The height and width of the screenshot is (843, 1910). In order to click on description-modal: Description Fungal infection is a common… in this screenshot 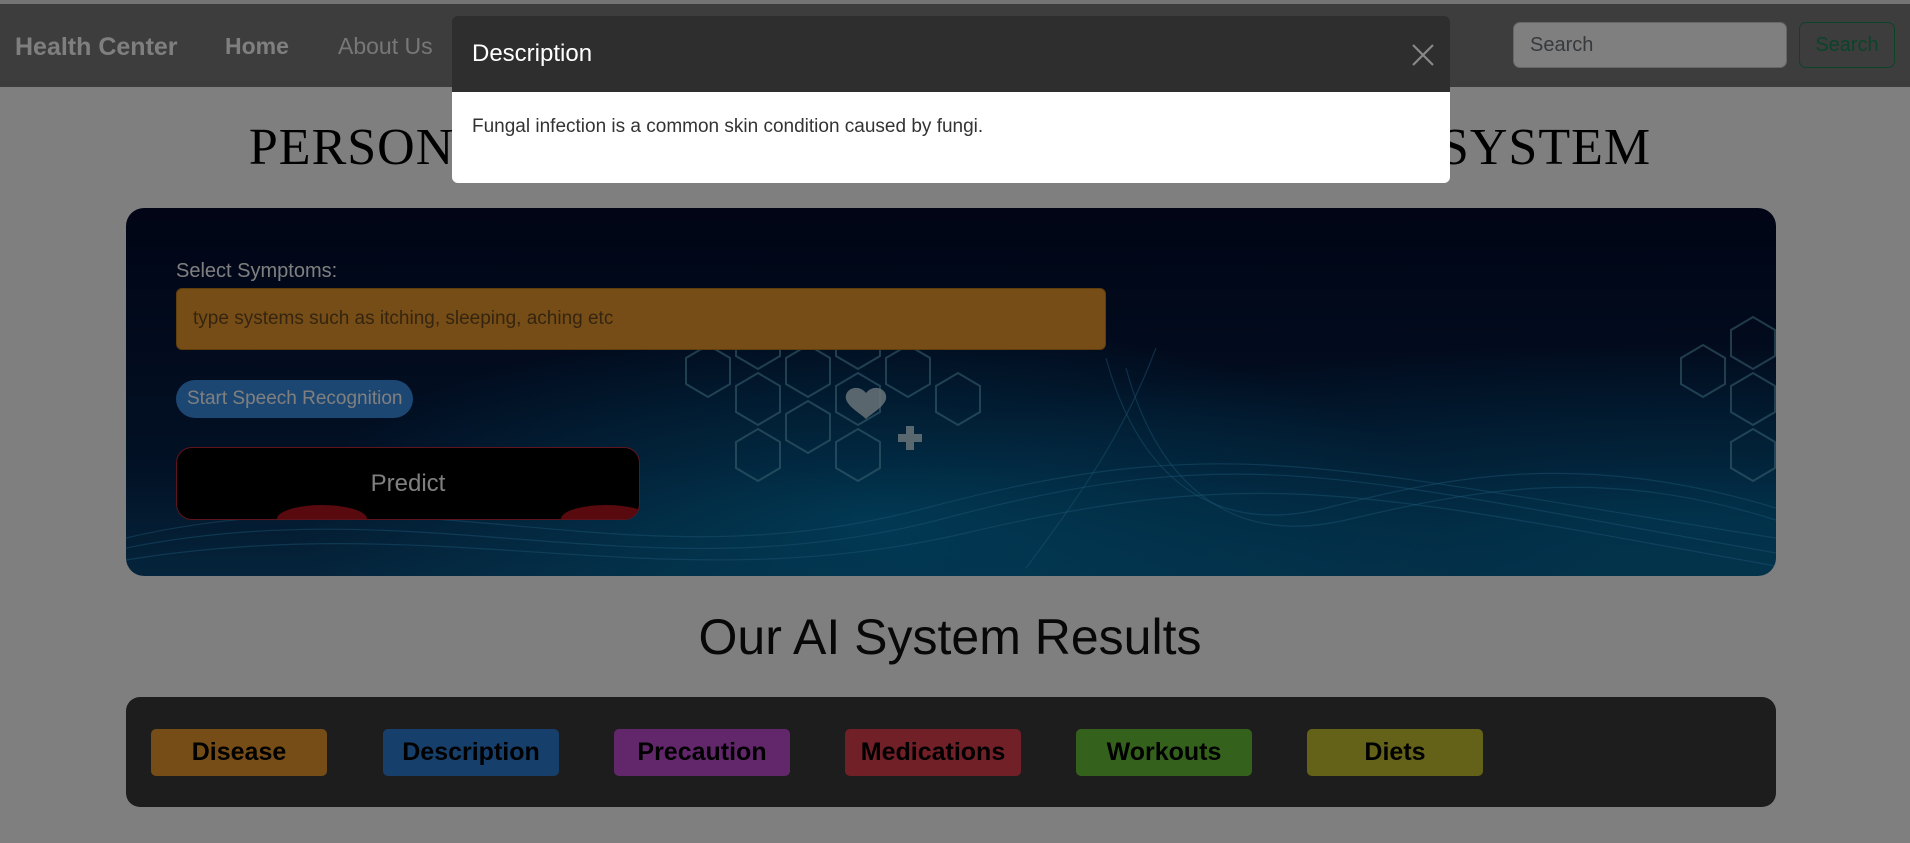, I will do `click(951, 99)`.